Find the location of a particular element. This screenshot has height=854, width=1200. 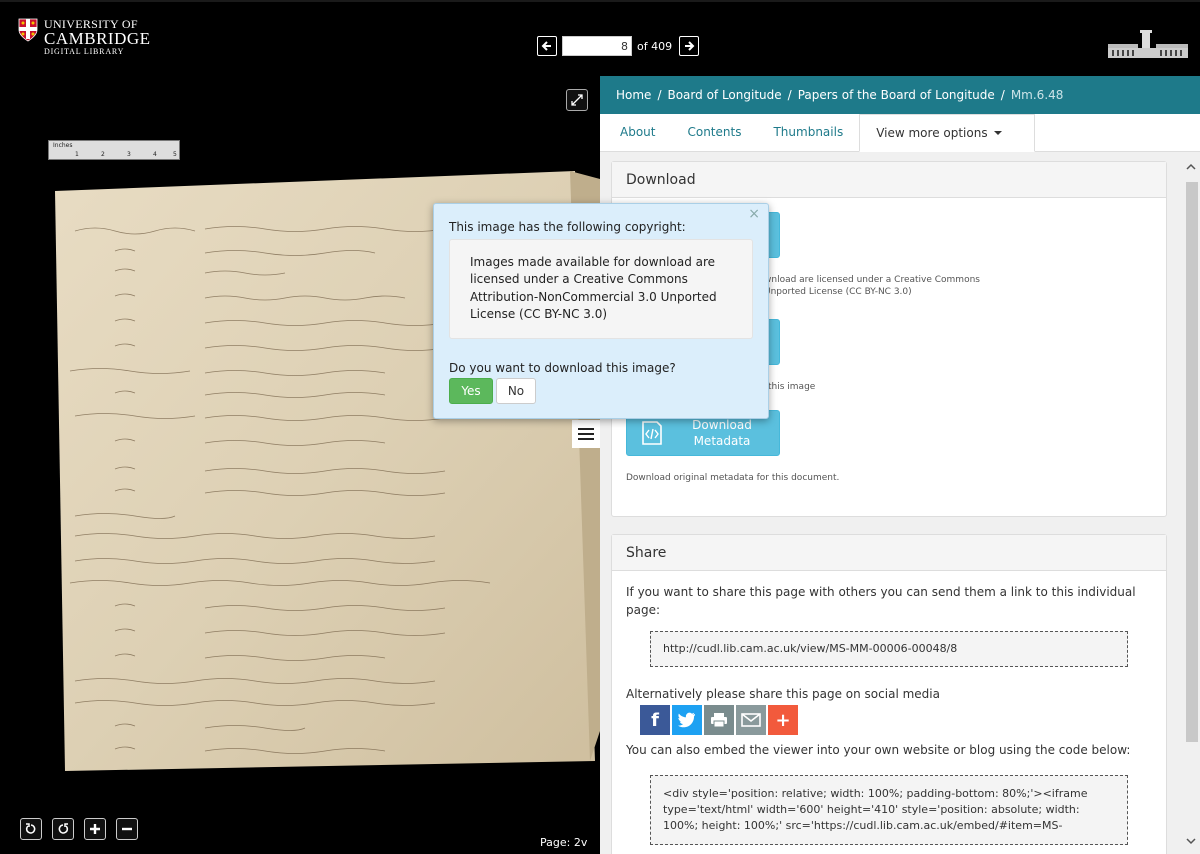

ruler-number: 1 is located at coordinates (77, 154).